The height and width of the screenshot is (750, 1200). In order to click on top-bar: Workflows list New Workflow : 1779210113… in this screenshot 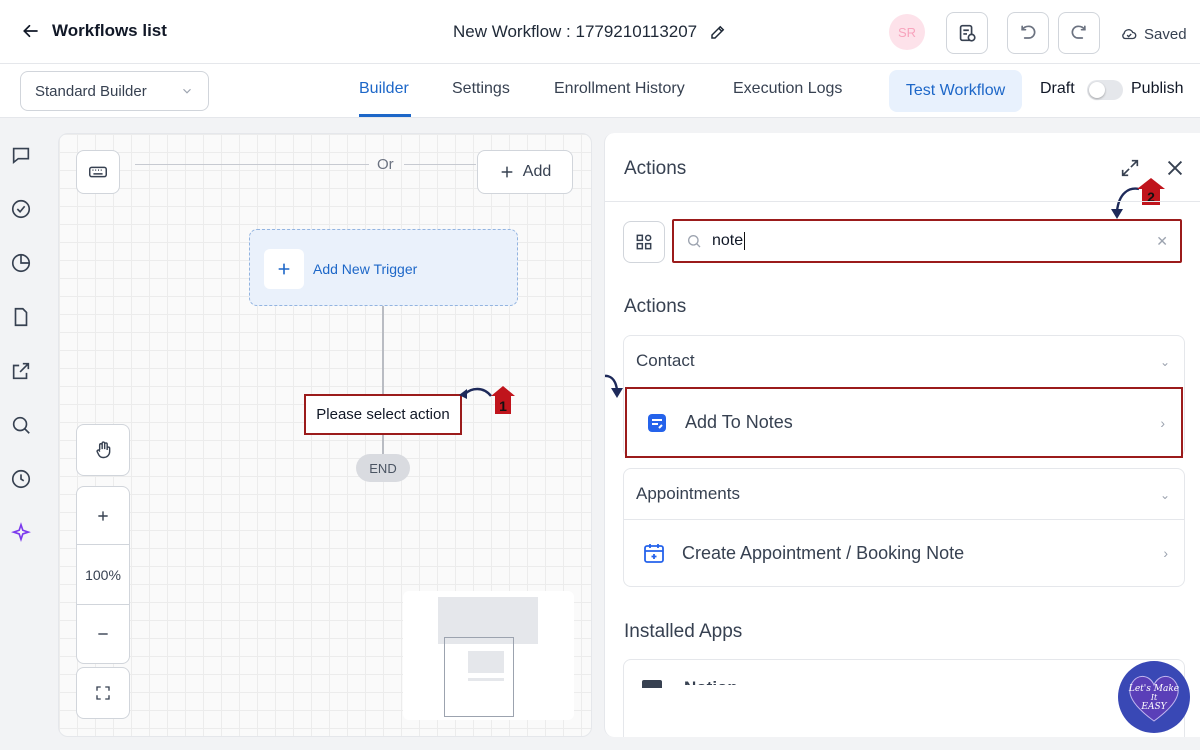, I will do `click(600, 32)`.